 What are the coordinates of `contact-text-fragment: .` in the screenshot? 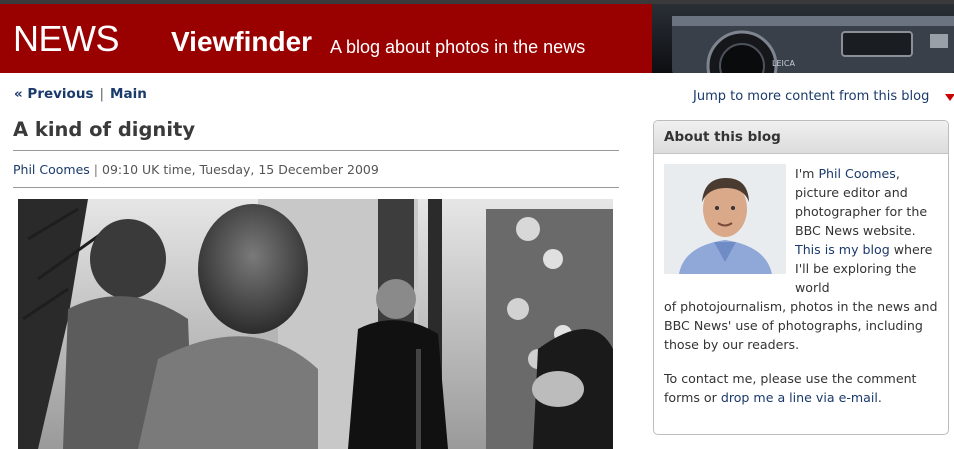 It's located at (879, 397).